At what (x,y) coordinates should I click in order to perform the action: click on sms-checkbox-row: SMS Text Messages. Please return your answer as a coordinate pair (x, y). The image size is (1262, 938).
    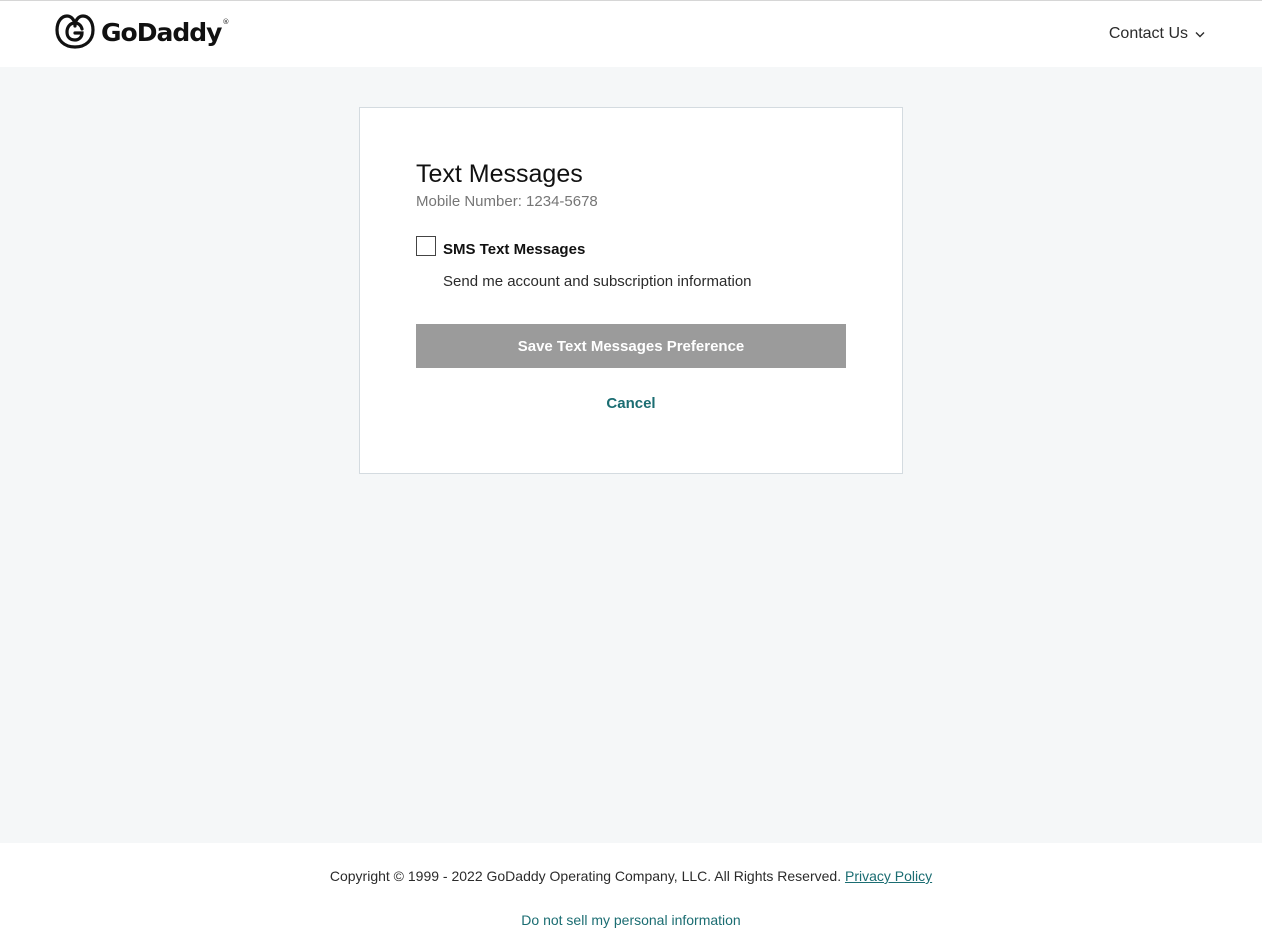
    Looking at the image, I should click on (500, 247).